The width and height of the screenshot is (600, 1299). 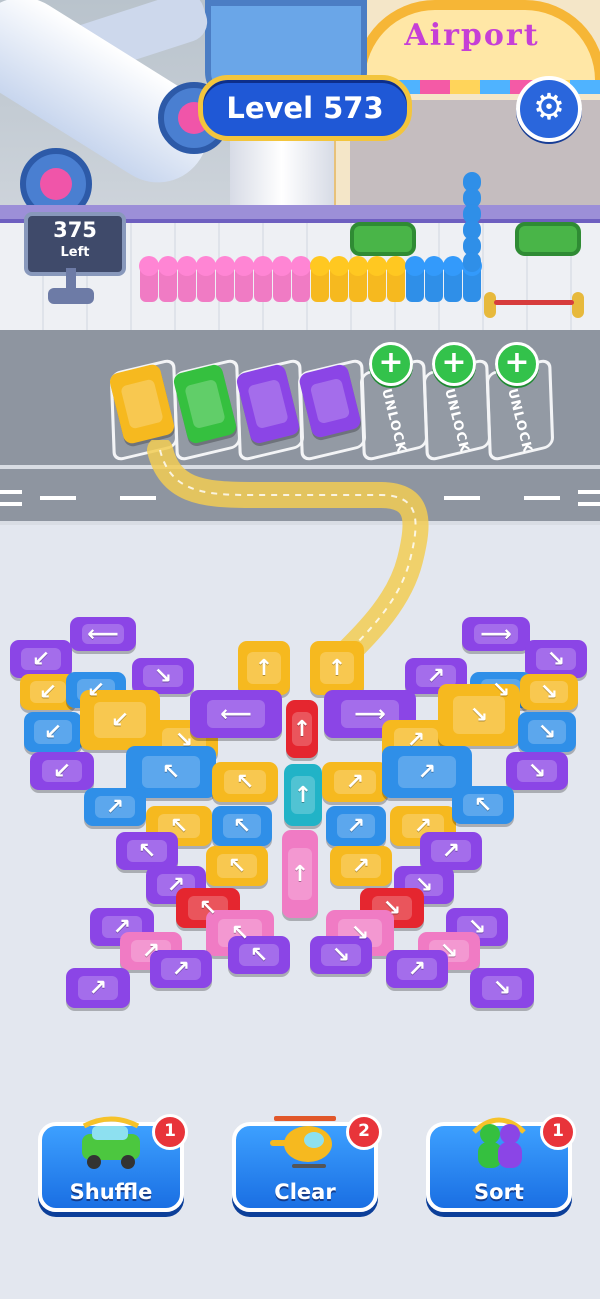 What do you see at coordinates (111, 1142) in the screenshot?
I see `shuffle-car-icon` at bounding box center [111, 1142].